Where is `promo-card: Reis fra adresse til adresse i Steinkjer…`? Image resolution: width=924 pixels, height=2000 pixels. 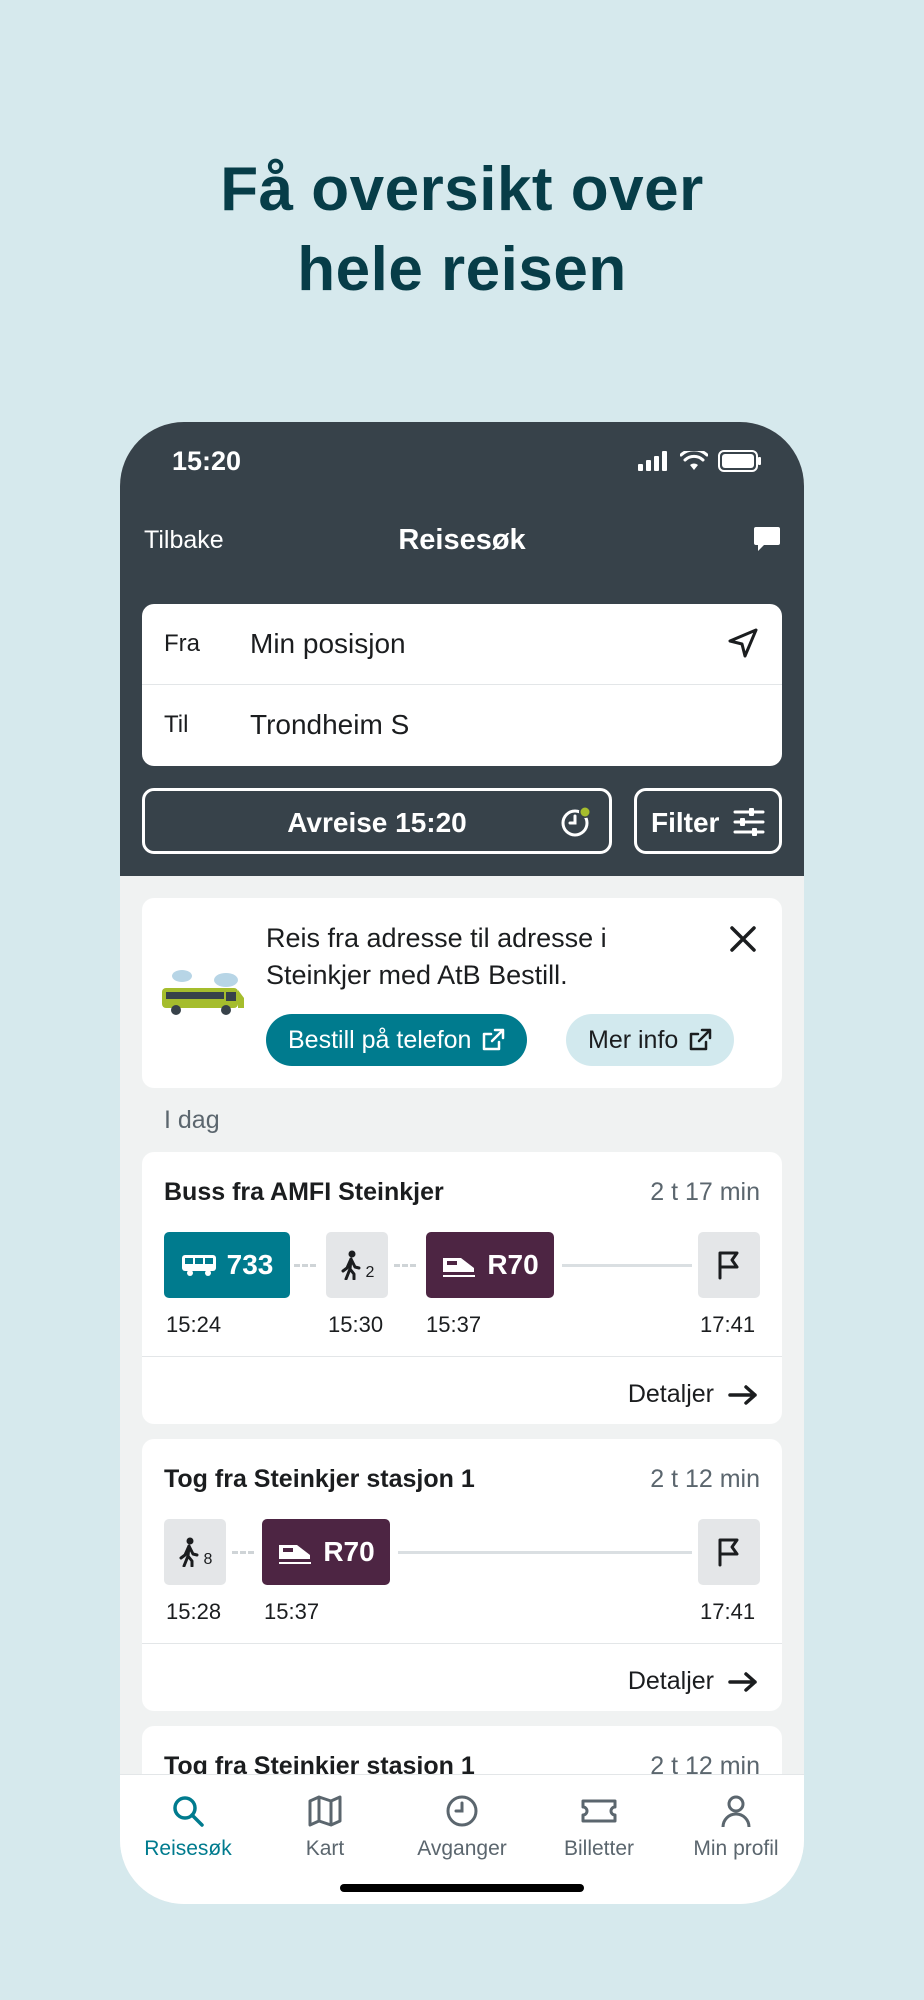 promo-card: Reis fra adresse til adresse i Steinkjer… is located at coordinates (462, 993).